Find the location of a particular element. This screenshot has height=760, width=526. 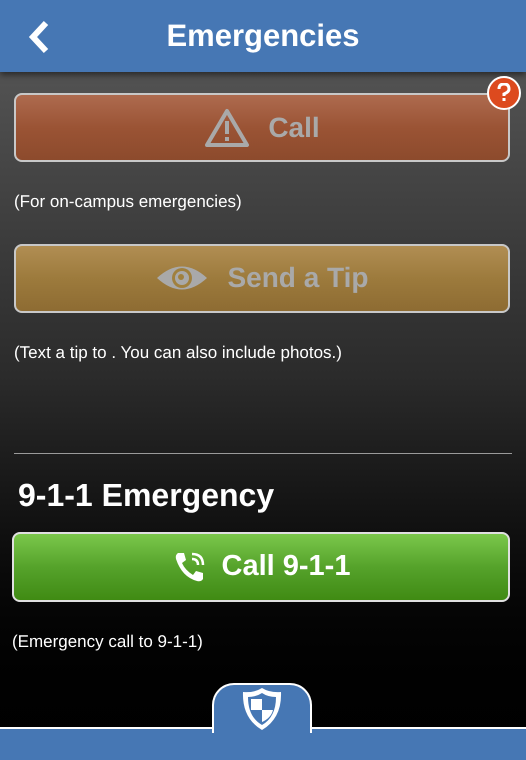

section-heading: 9-1-1 Emergency is located at coordinates (147, 495).